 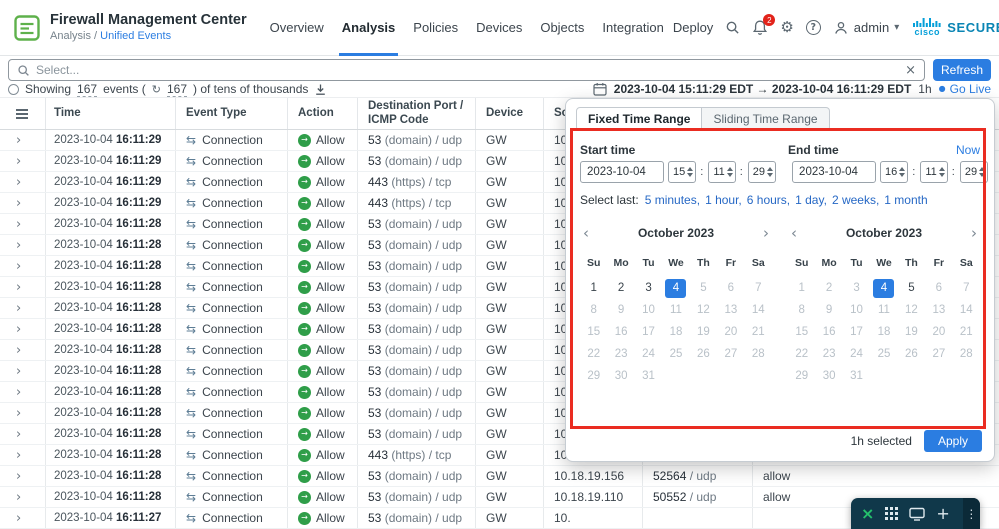 I want to click on end-date-input: 2023-10-04, so click(x=834, y=172).